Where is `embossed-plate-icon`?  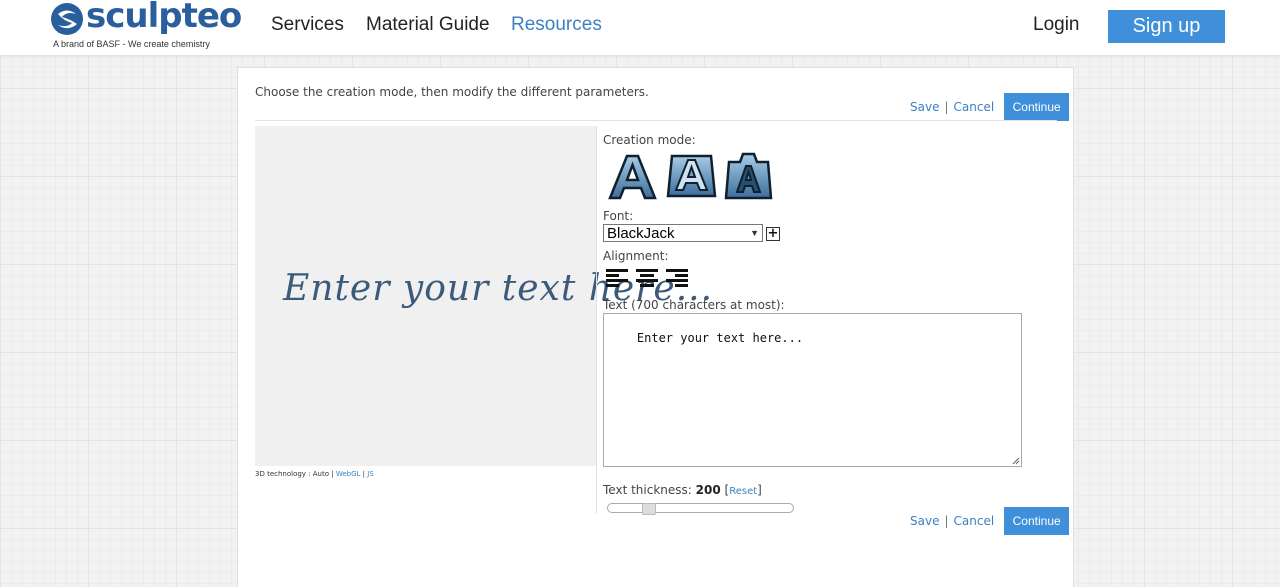
embossed-plate-icon is located at coordinates (690, 176).